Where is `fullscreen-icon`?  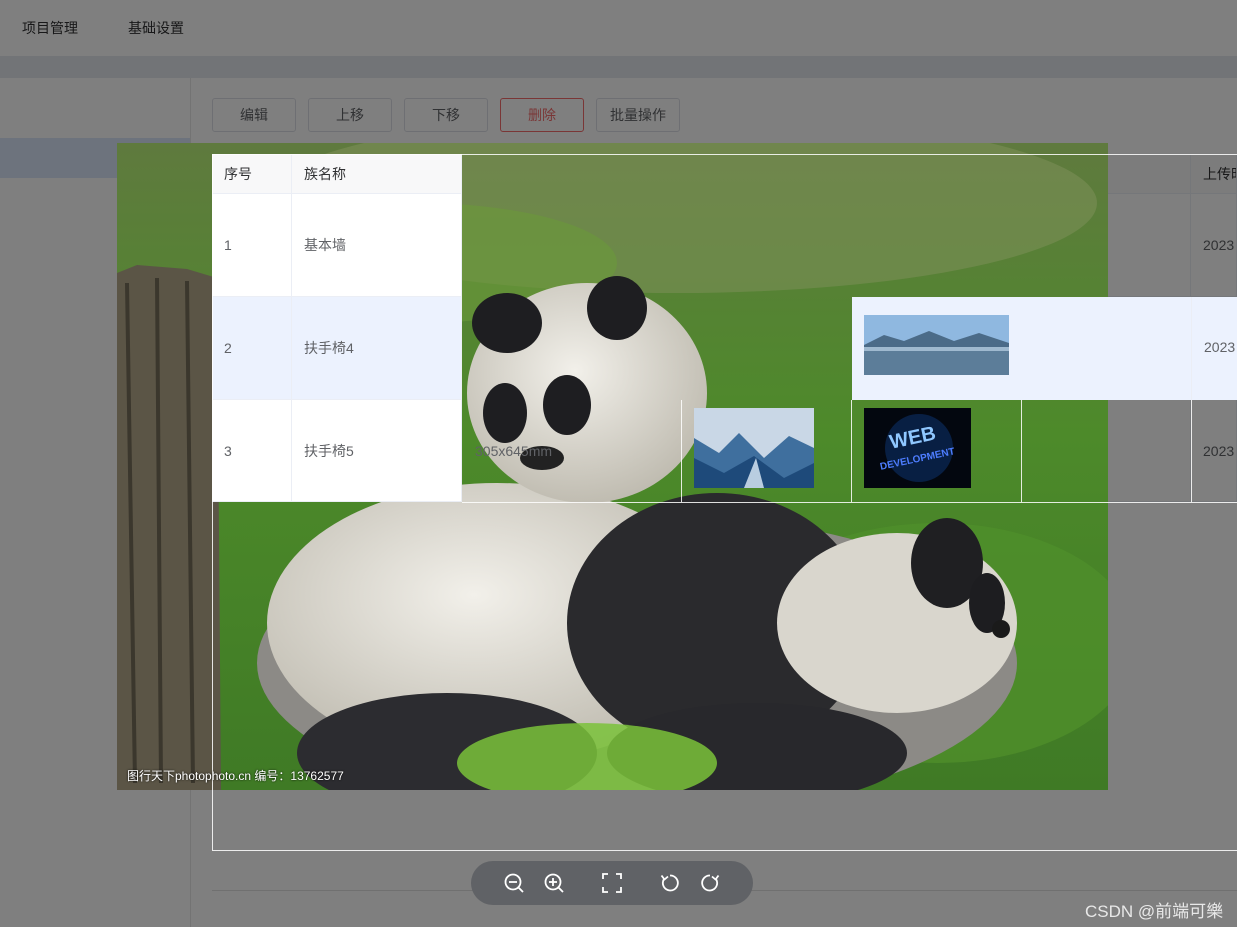
fullscreen-icon is located at coordinates (612, 883).